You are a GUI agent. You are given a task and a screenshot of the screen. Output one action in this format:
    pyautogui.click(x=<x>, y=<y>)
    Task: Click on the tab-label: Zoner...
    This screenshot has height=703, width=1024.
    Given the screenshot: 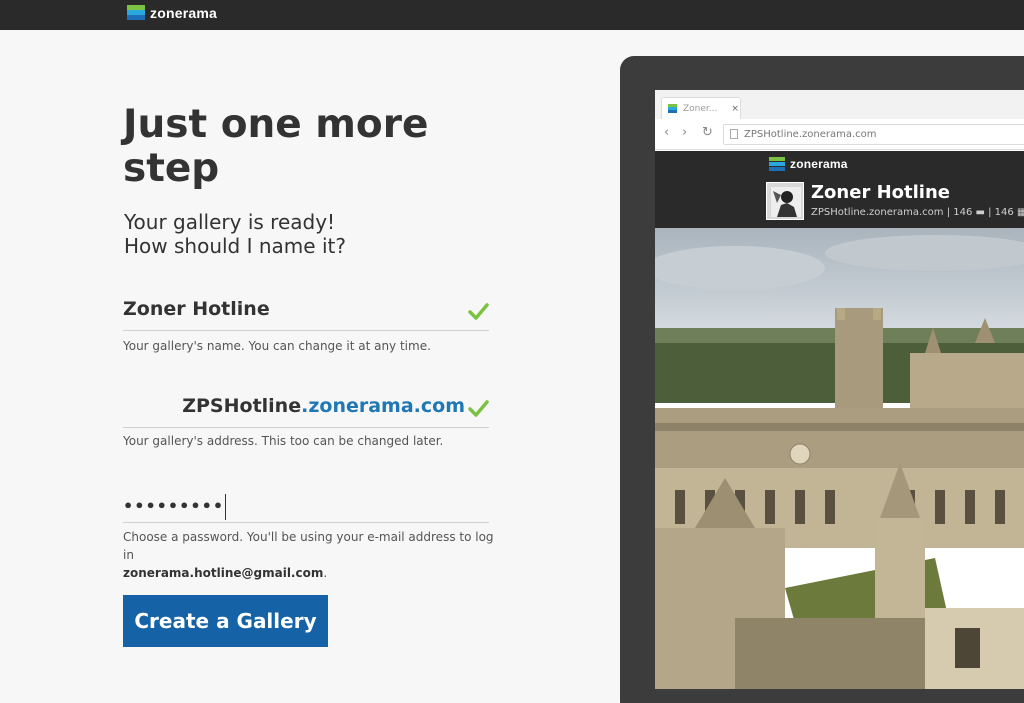 What is the action you would take?
    pyautogui.click(x=700, y=108)
    